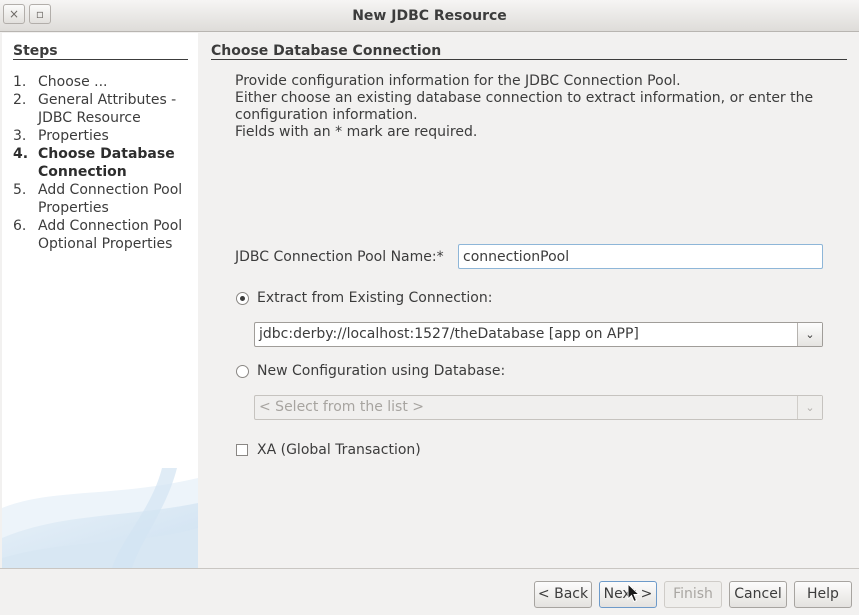 The image size is (859, 615). I want to click on database-placeholder: < Select from the list >, so click(342, 407).